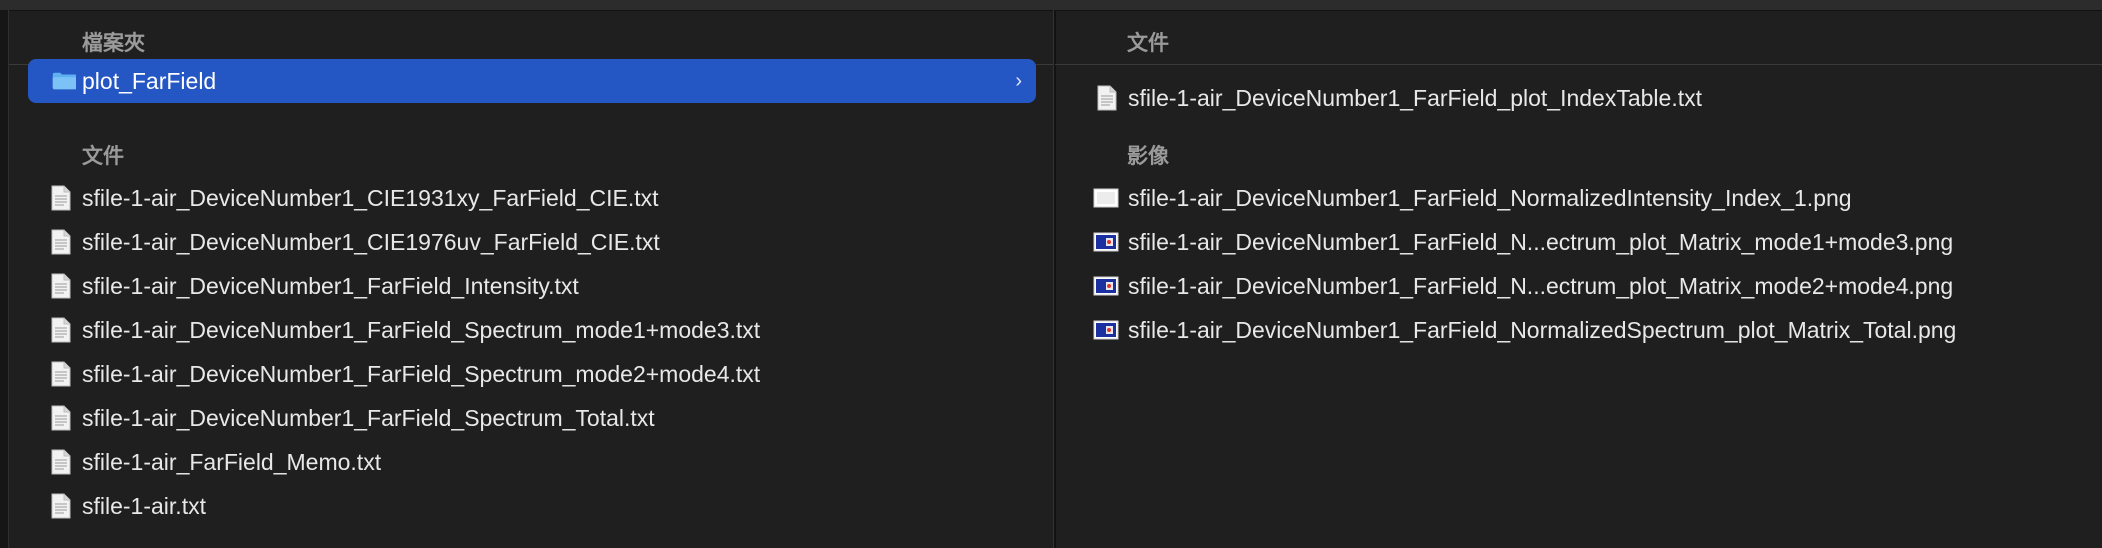  What do you see at coordinates (144, 505) in the screenshot?
I see `file-name-label: sfile-1-air.txt` at bounding box center [144, 505].